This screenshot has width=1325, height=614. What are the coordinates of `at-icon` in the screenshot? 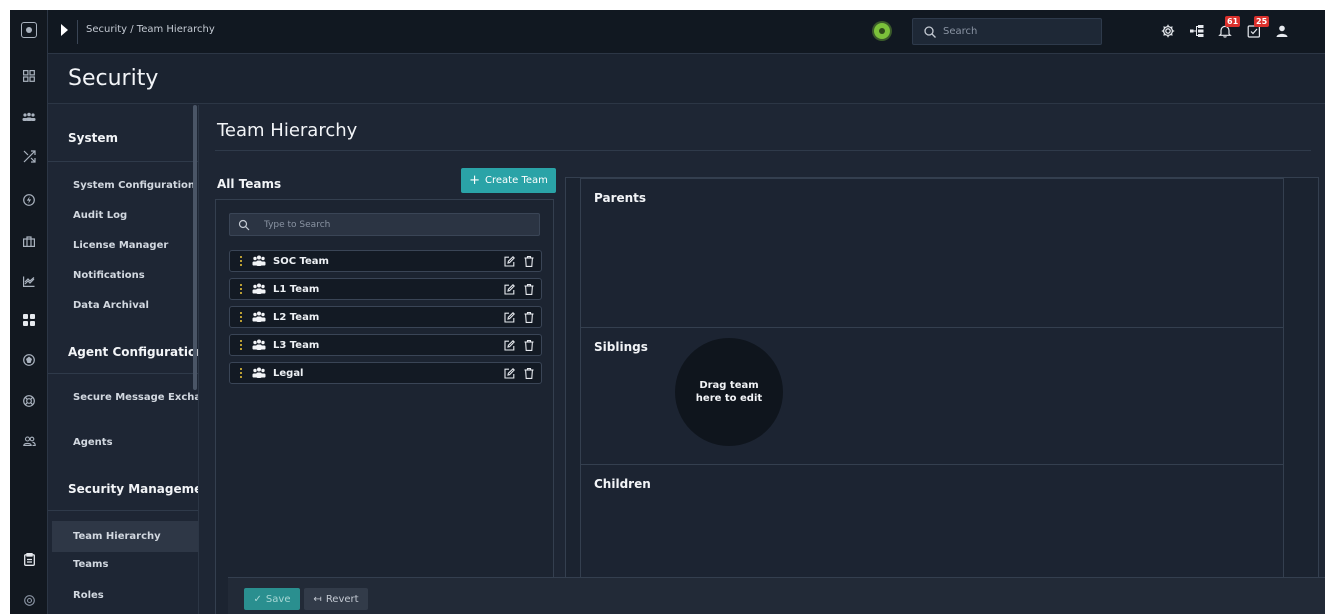 It's located at (29, 600).